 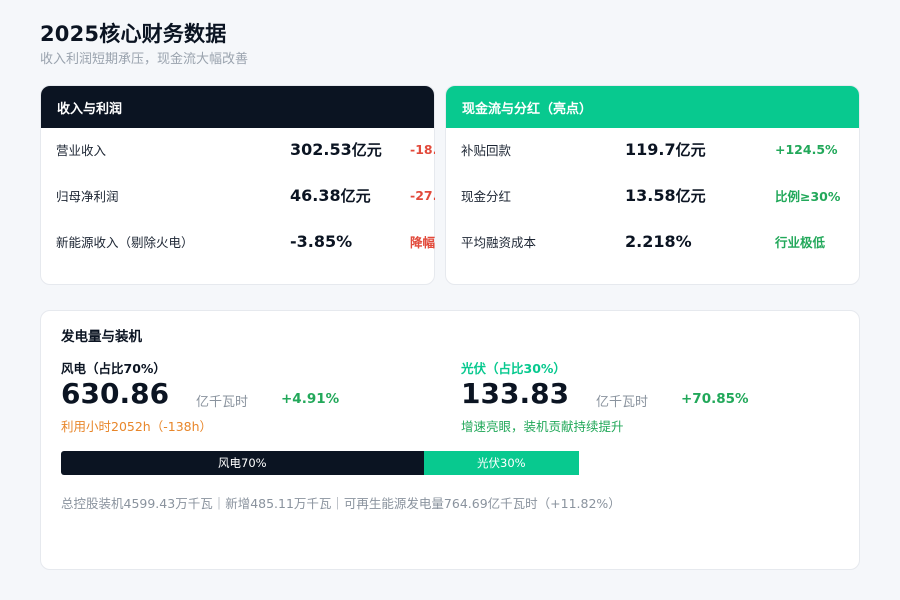 What do you see at coordinates (144, 59) in the screenshot?
I see `page-subtitle: 收入利润短期承压，现金流大幅改善` at bounding box center [144, 59].